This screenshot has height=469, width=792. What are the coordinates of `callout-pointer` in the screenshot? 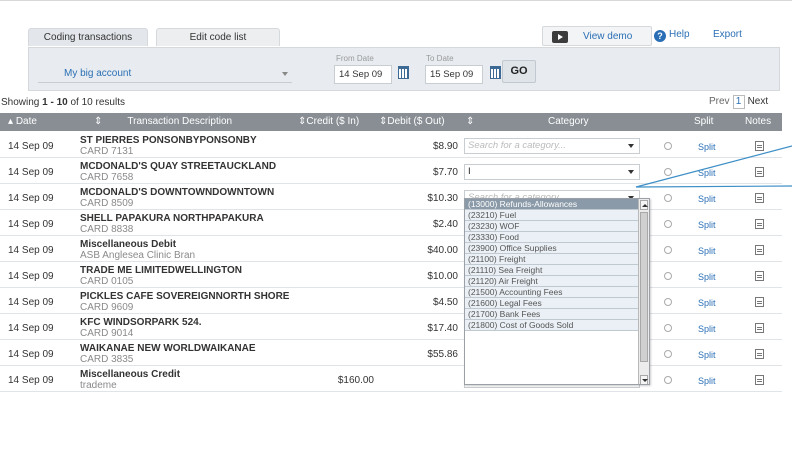 It's located at (713, 166).